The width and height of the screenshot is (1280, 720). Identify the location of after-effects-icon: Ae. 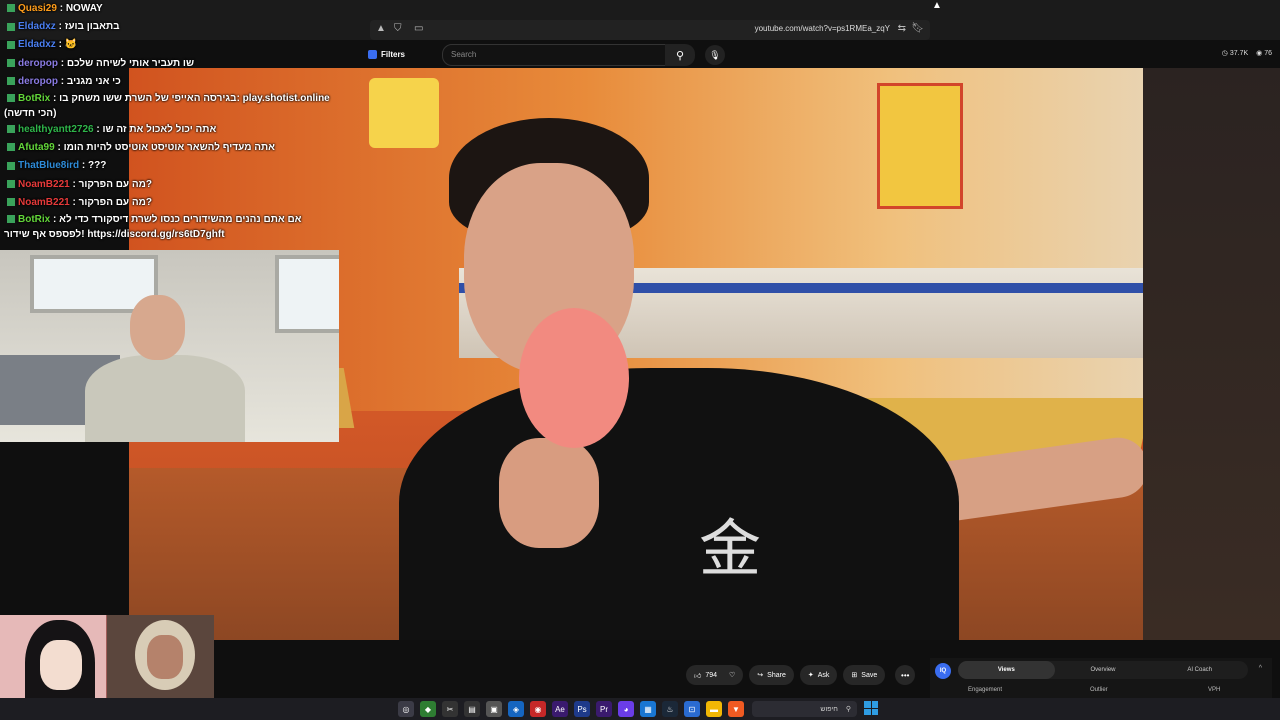
(560, 709).